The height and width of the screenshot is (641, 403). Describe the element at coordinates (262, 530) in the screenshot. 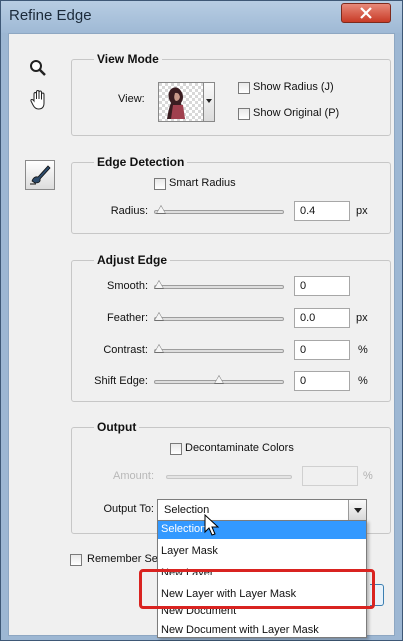

I see `dropdown-option-selection: Selection` at that location.